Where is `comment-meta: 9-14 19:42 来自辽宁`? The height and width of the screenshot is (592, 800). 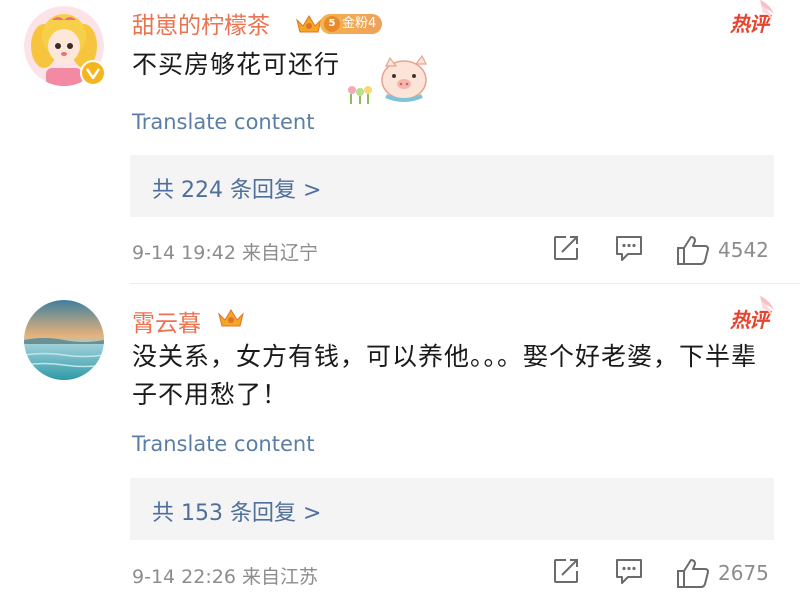
comment-meta: 9-14 19:42 来自辽宁 is located at coordinates (225, 253).